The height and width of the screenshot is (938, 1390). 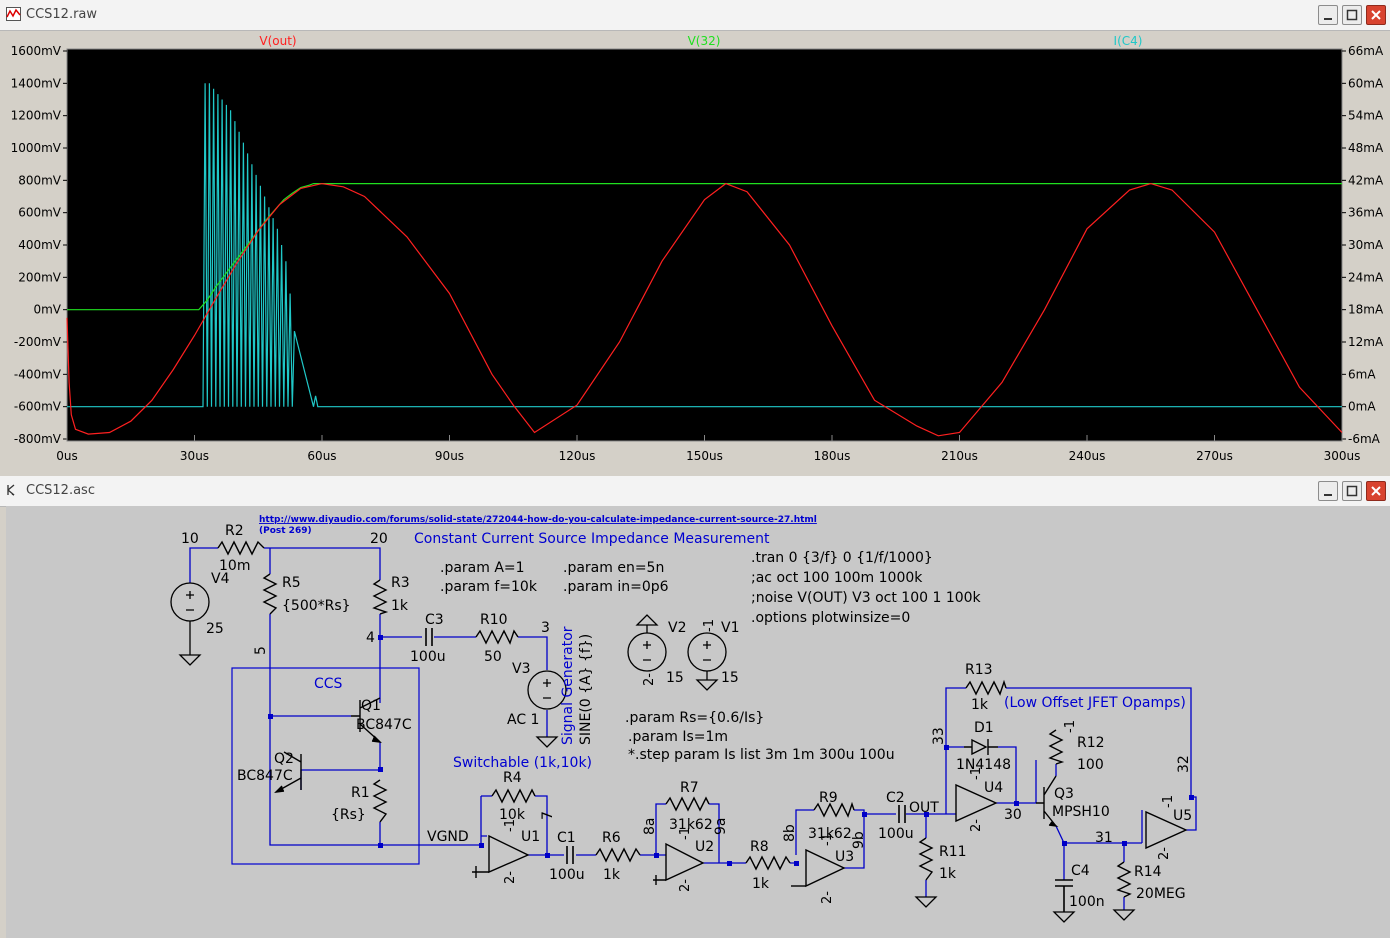 What do you see at coordinates (285, 531) in the screenshot?
I see `reference-post: (Post 269)` at bounding box center [285, 531].